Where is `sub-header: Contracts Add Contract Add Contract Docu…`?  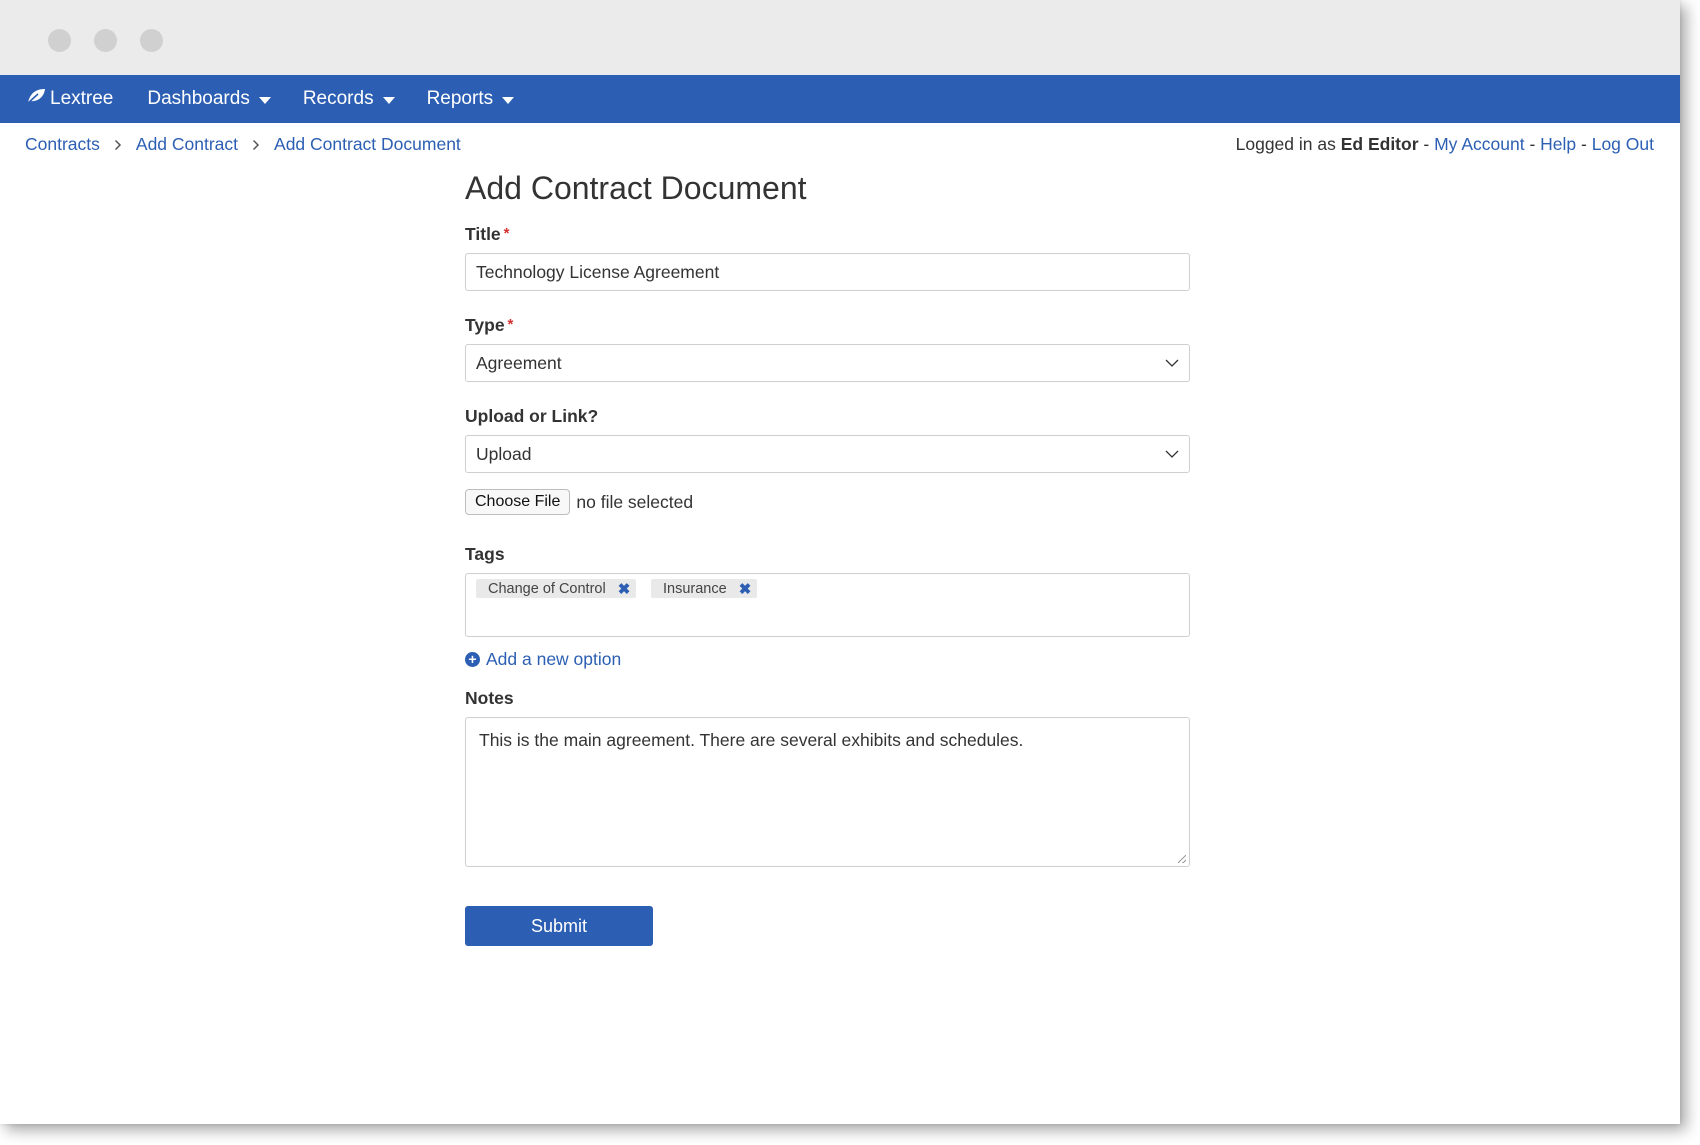
sub-header: Contracts Add Contract Add Contract Docu… is located at coordinates (840, 145).